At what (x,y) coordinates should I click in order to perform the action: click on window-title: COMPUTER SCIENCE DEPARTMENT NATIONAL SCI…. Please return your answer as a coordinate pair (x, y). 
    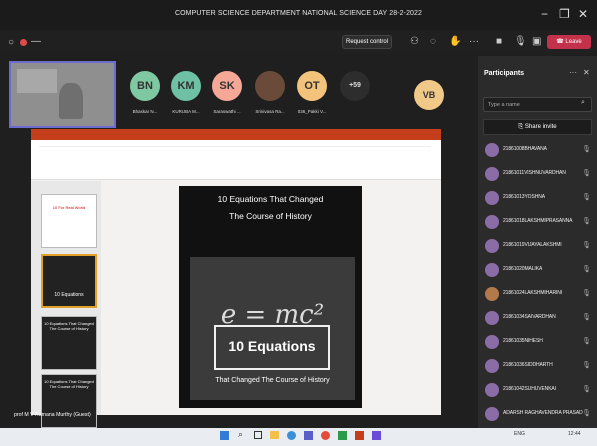
    Looking at the image, I should click on (298, 13).